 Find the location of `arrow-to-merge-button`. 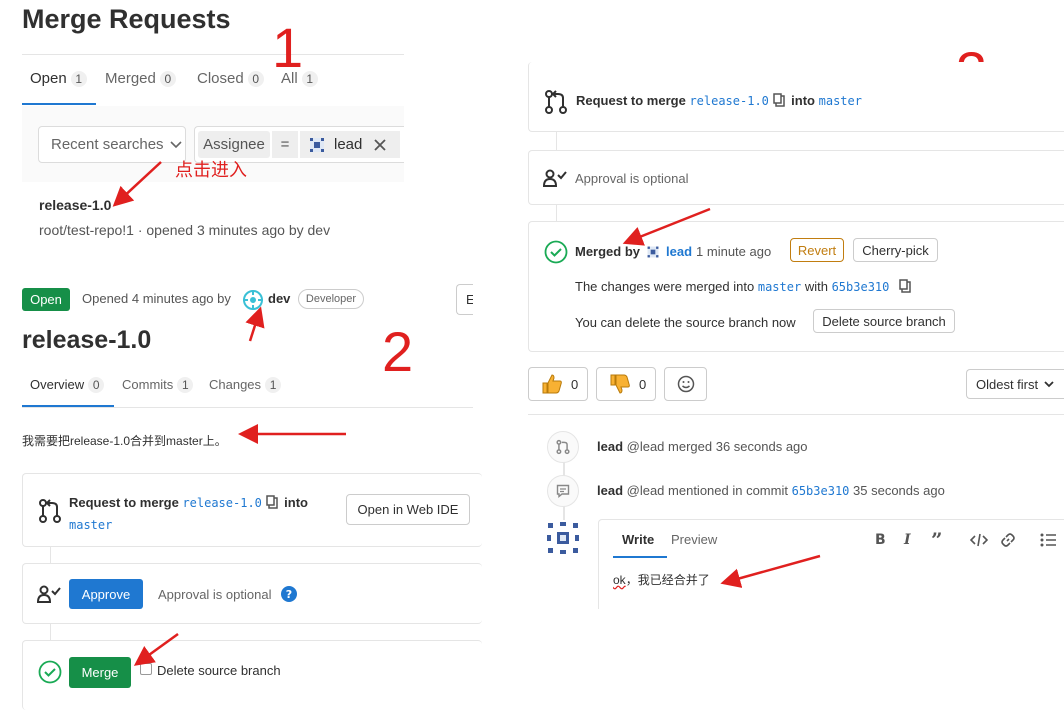

arrow-to-merge-button is located at coordinates (156, 649).